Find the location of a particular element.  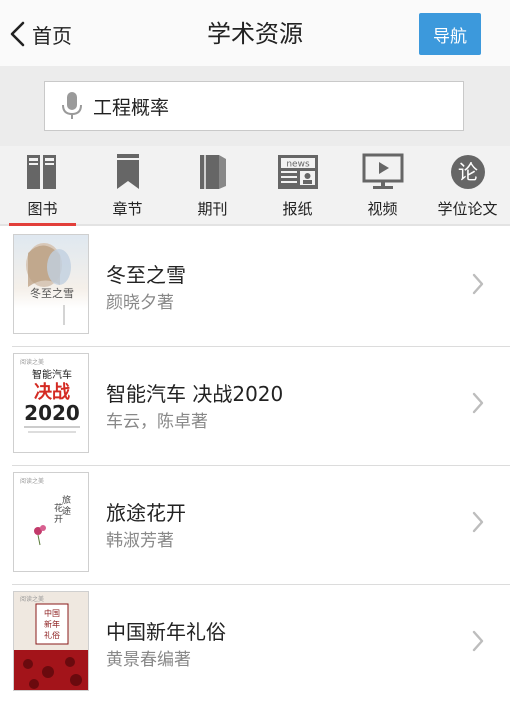

search-box is located at coordinates (254, 106).